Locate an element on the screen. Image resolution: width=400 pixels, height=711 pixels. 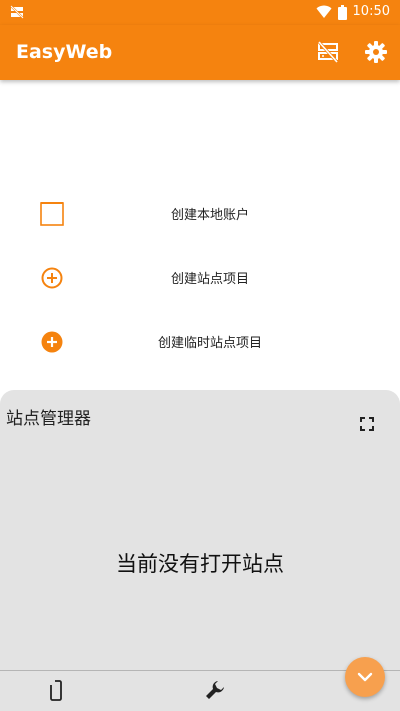
status-right: 10:50 is located at coordinates (353, 12).